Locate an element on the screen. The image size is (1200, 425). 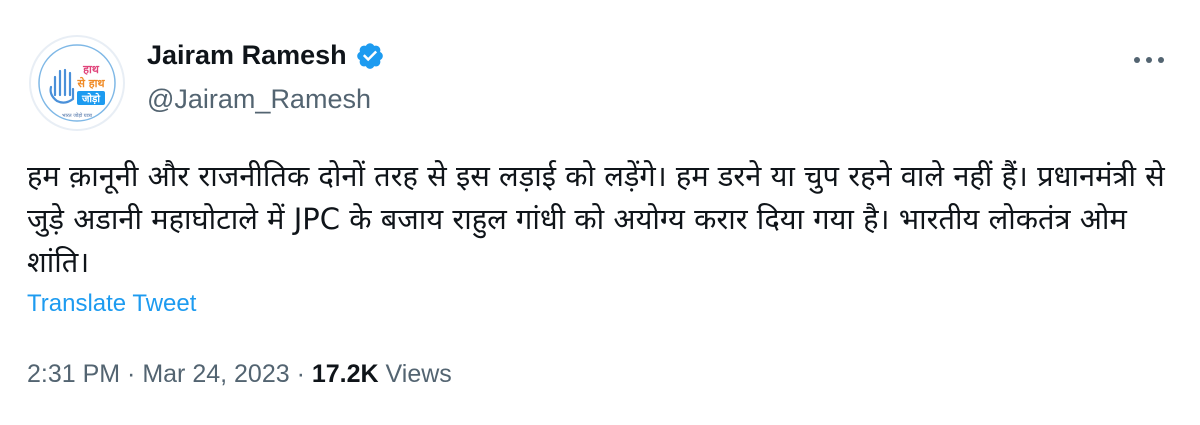
more-options-button is located at coordinates (1149, 60).